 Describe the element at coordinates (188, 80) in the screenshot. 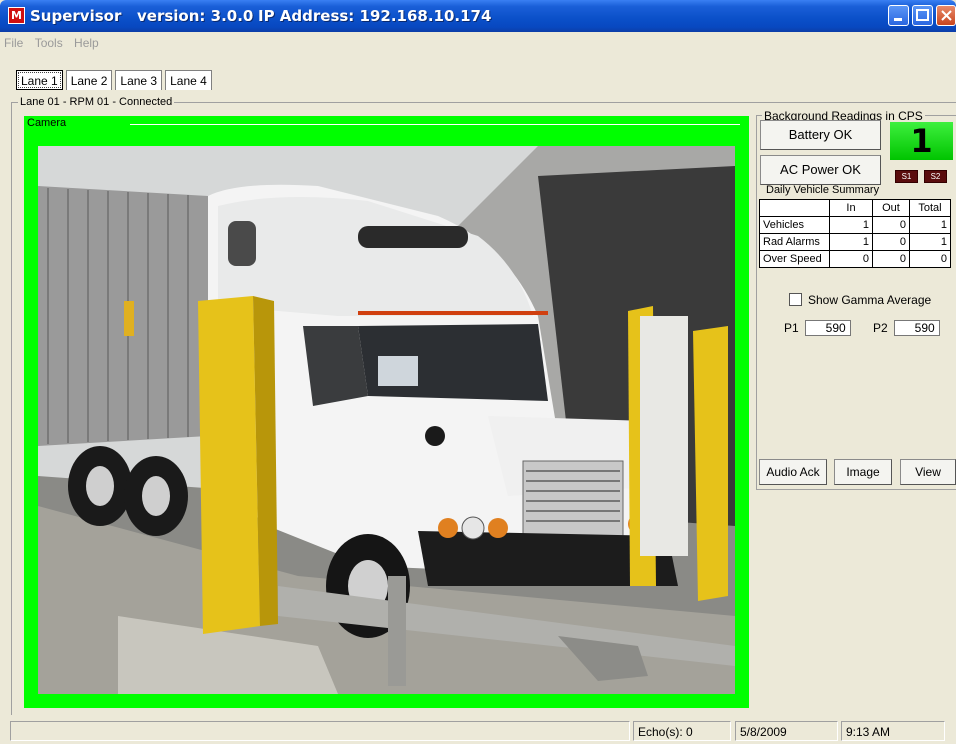

I see `tab-lane-4: Lane 4` at that location.